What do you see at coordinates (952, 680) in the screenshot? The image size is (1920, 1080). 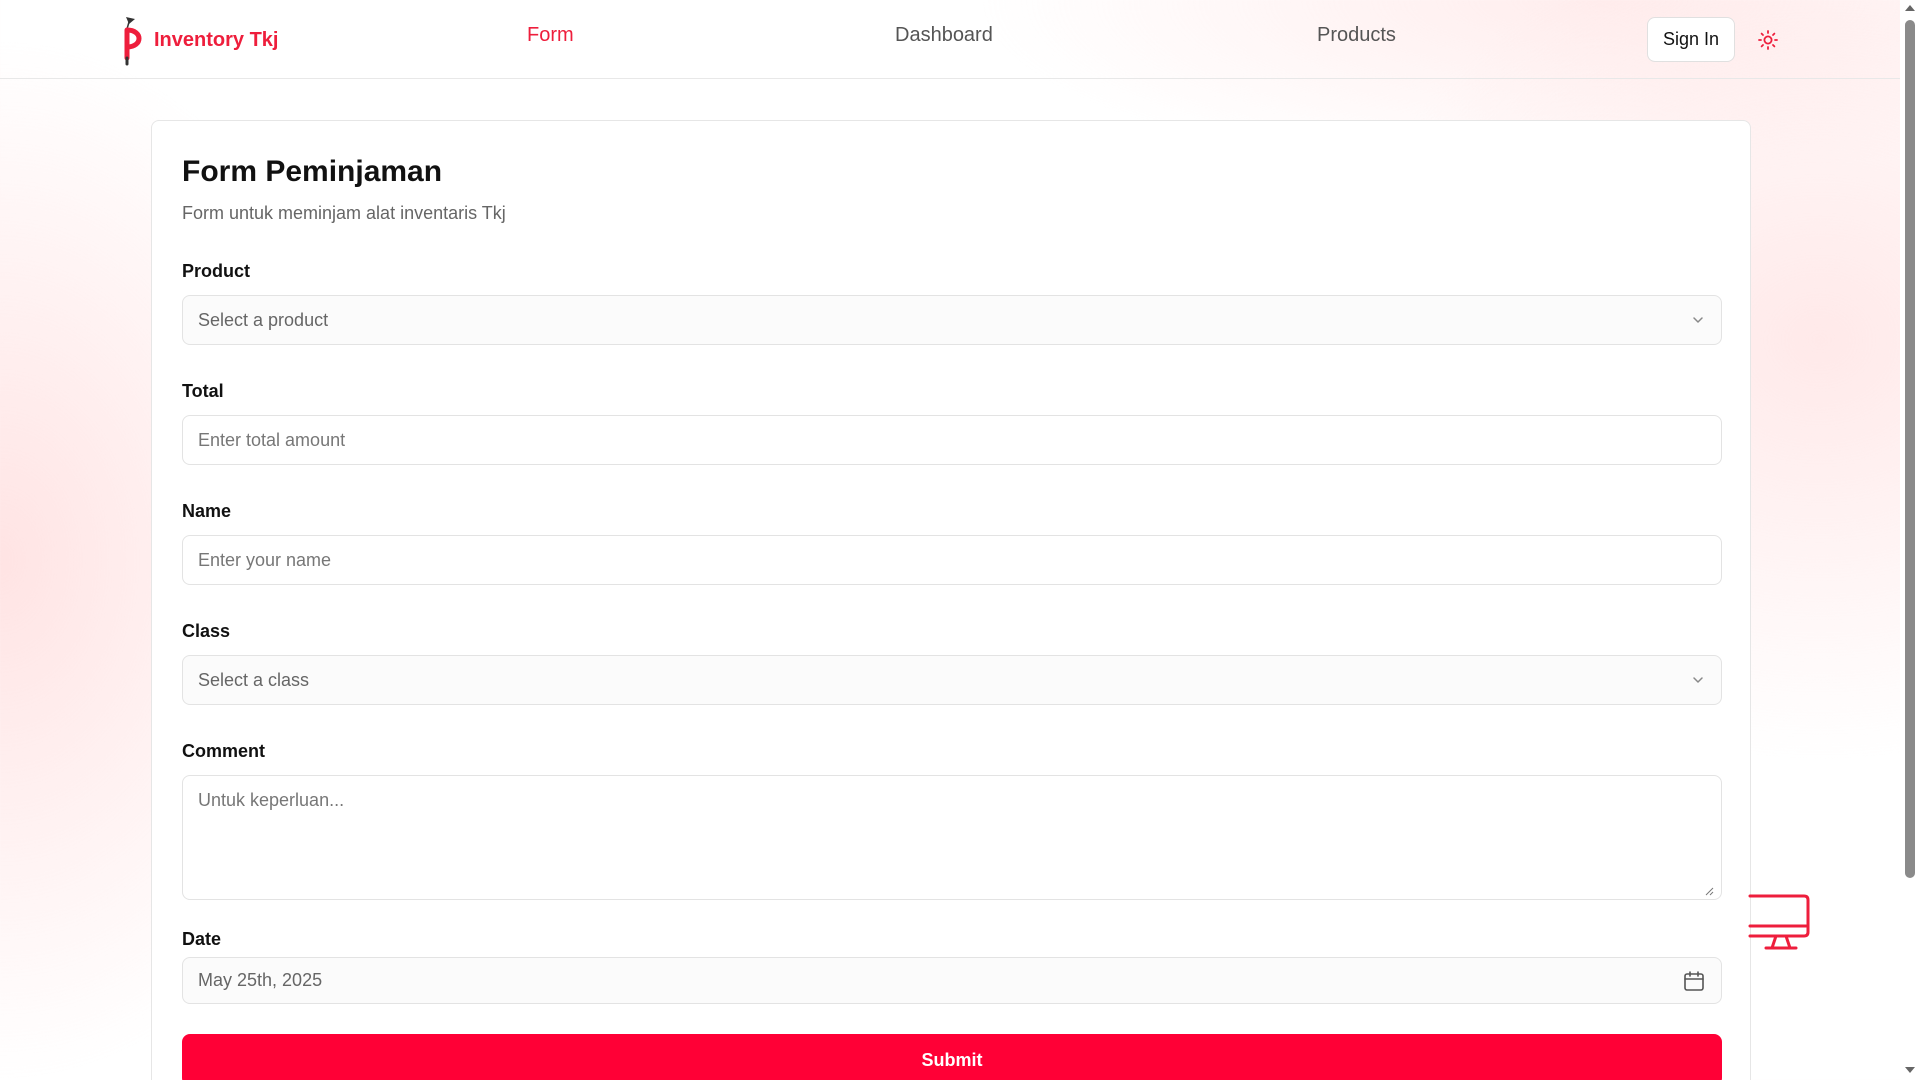 I see `class-select: Select a class` at bounding box center [952, 680].